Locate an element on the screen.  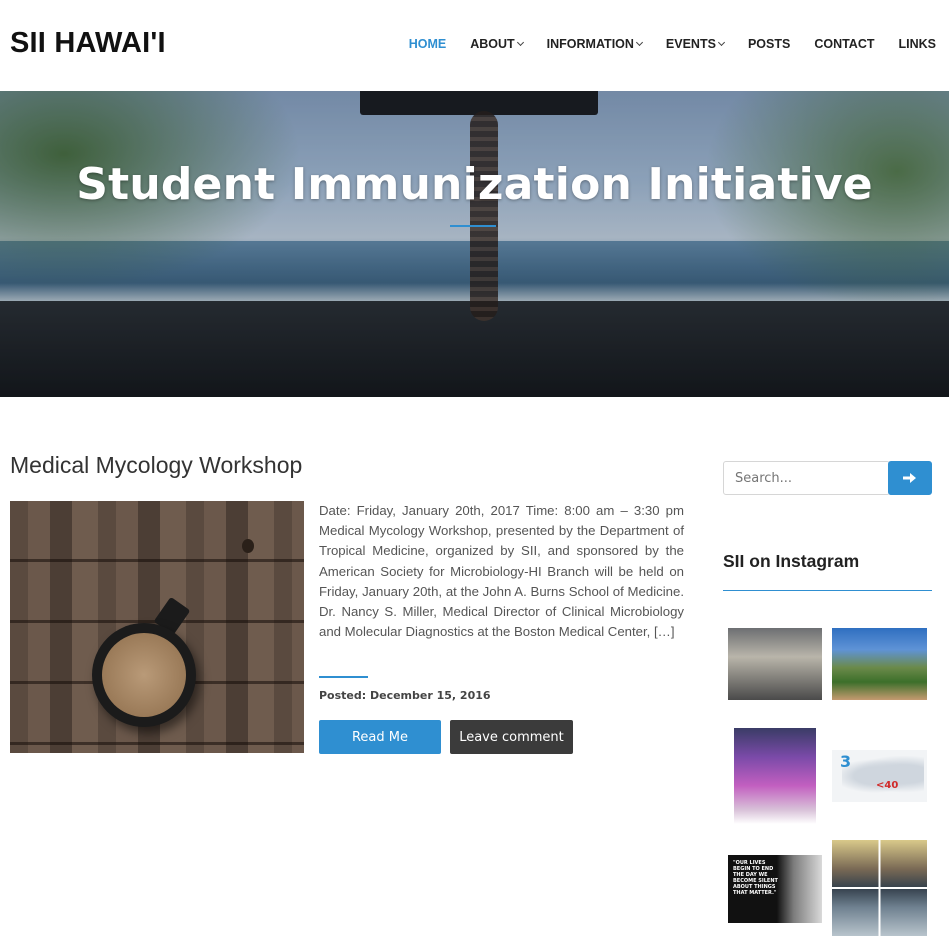
hero-title: Student Immunization Initiative is located at coordinates (474, 184).